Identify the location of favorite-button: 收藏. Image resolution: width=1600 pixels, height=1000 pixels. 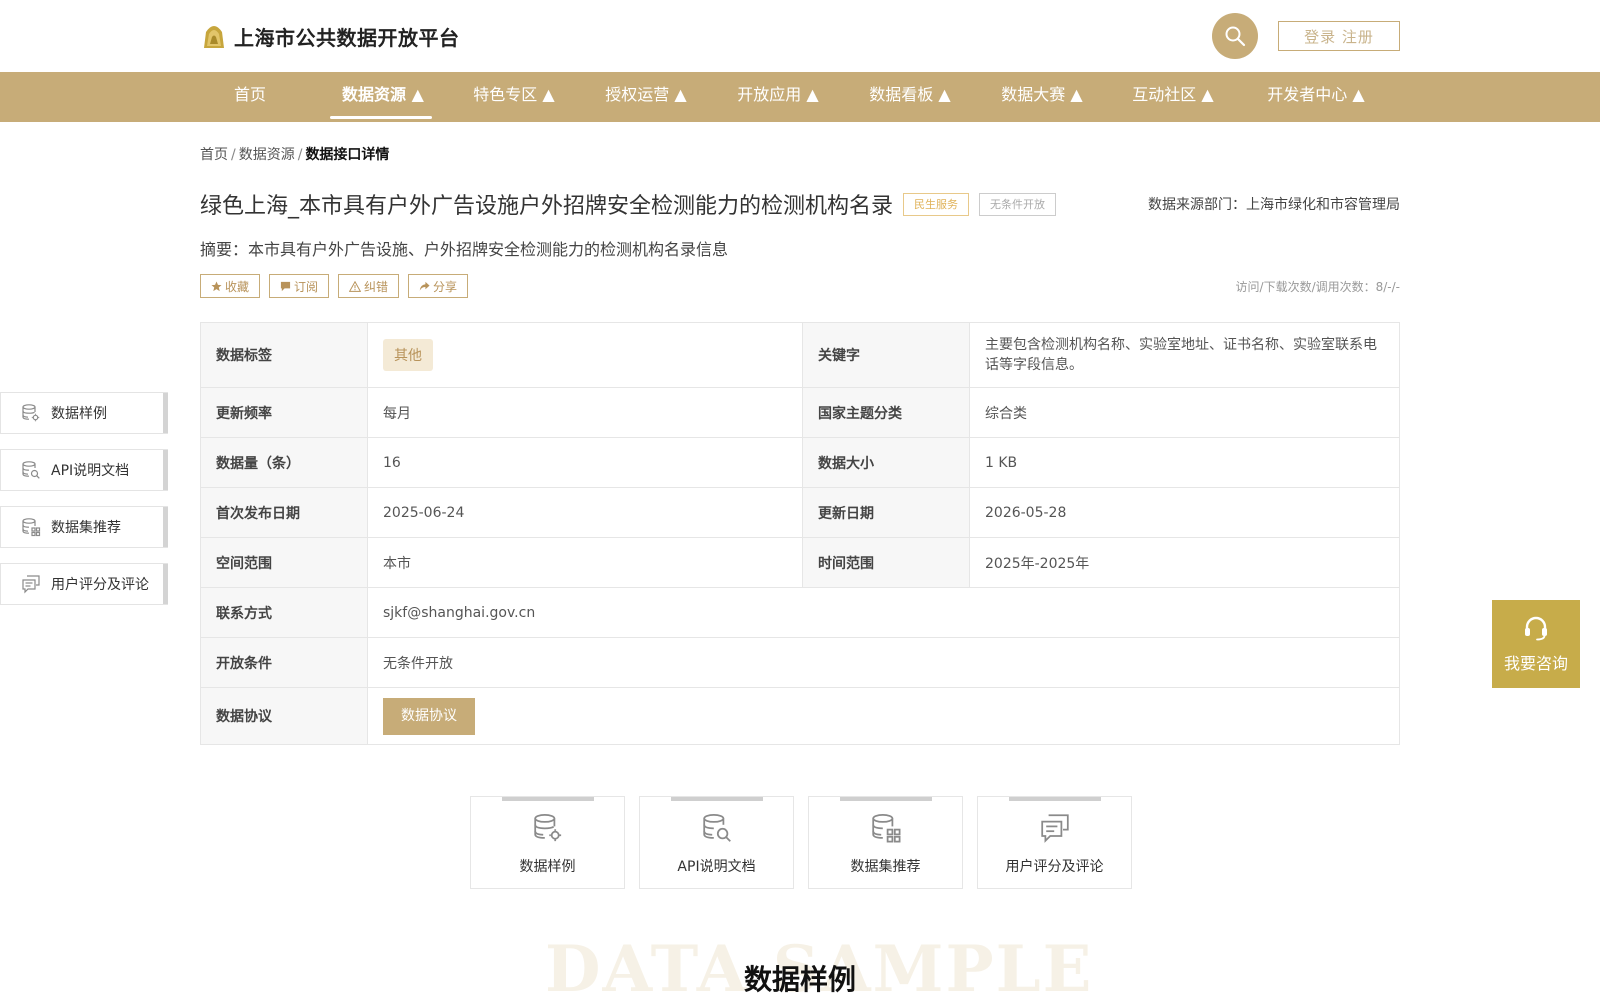
(230, 286).